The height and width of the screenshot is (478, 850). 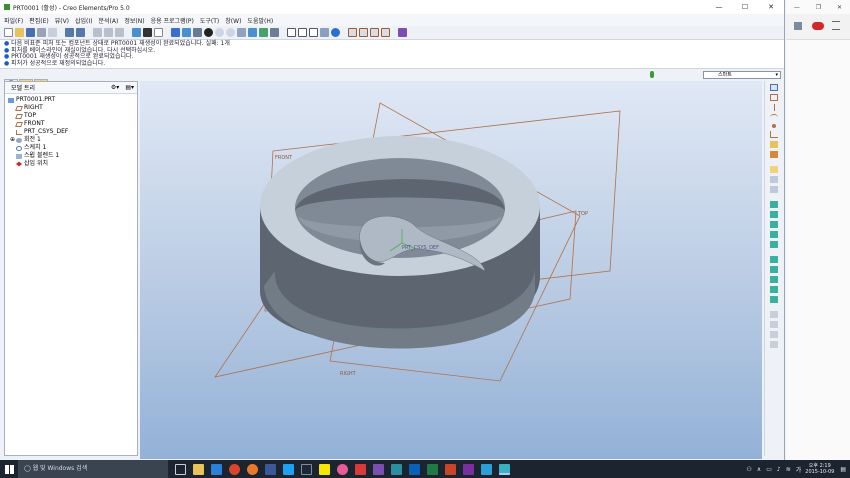 I want to click on regenerate-icon, so click(x=136, y=32).